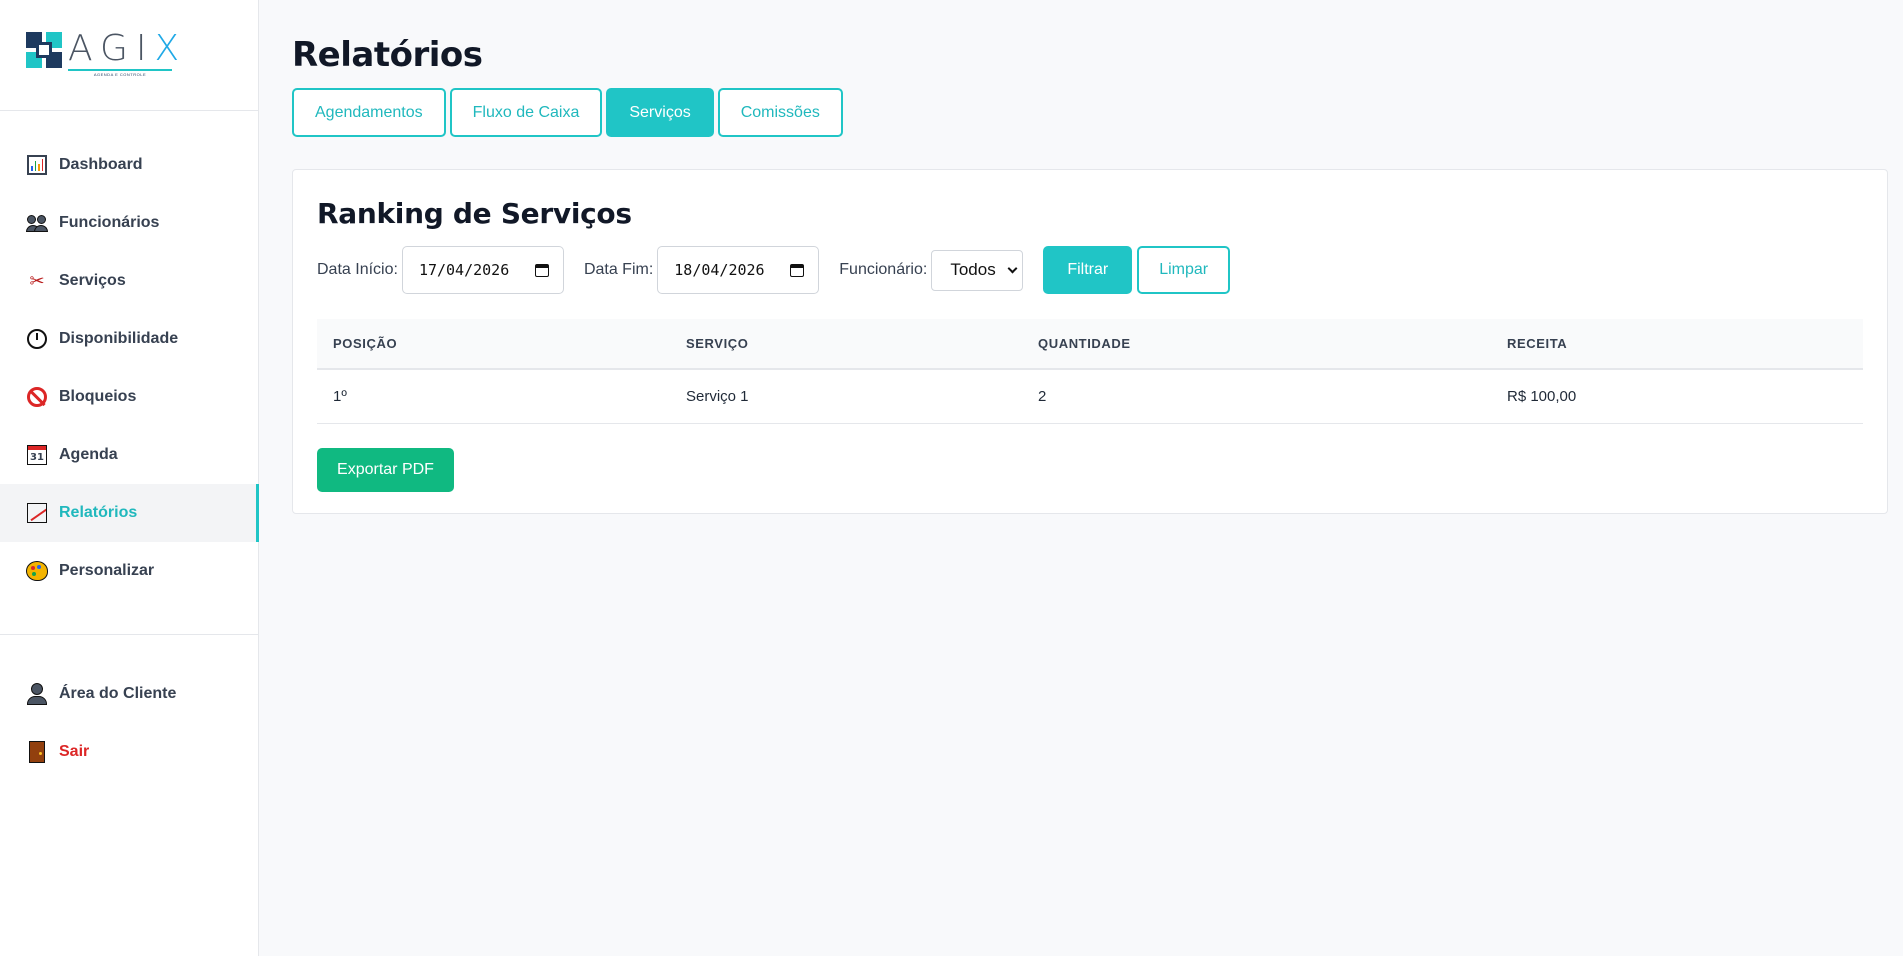  Describe the element at coordinates (129, 281) in the screenshot. I see `sidebar-item-servicos: ✂ Serviços` at that location.